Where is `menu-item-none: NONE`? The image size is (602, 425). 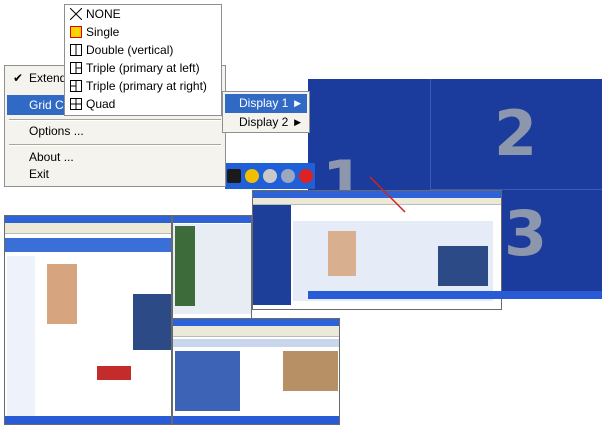
menu-item-none: NONE is located at coordinates (94, 14).